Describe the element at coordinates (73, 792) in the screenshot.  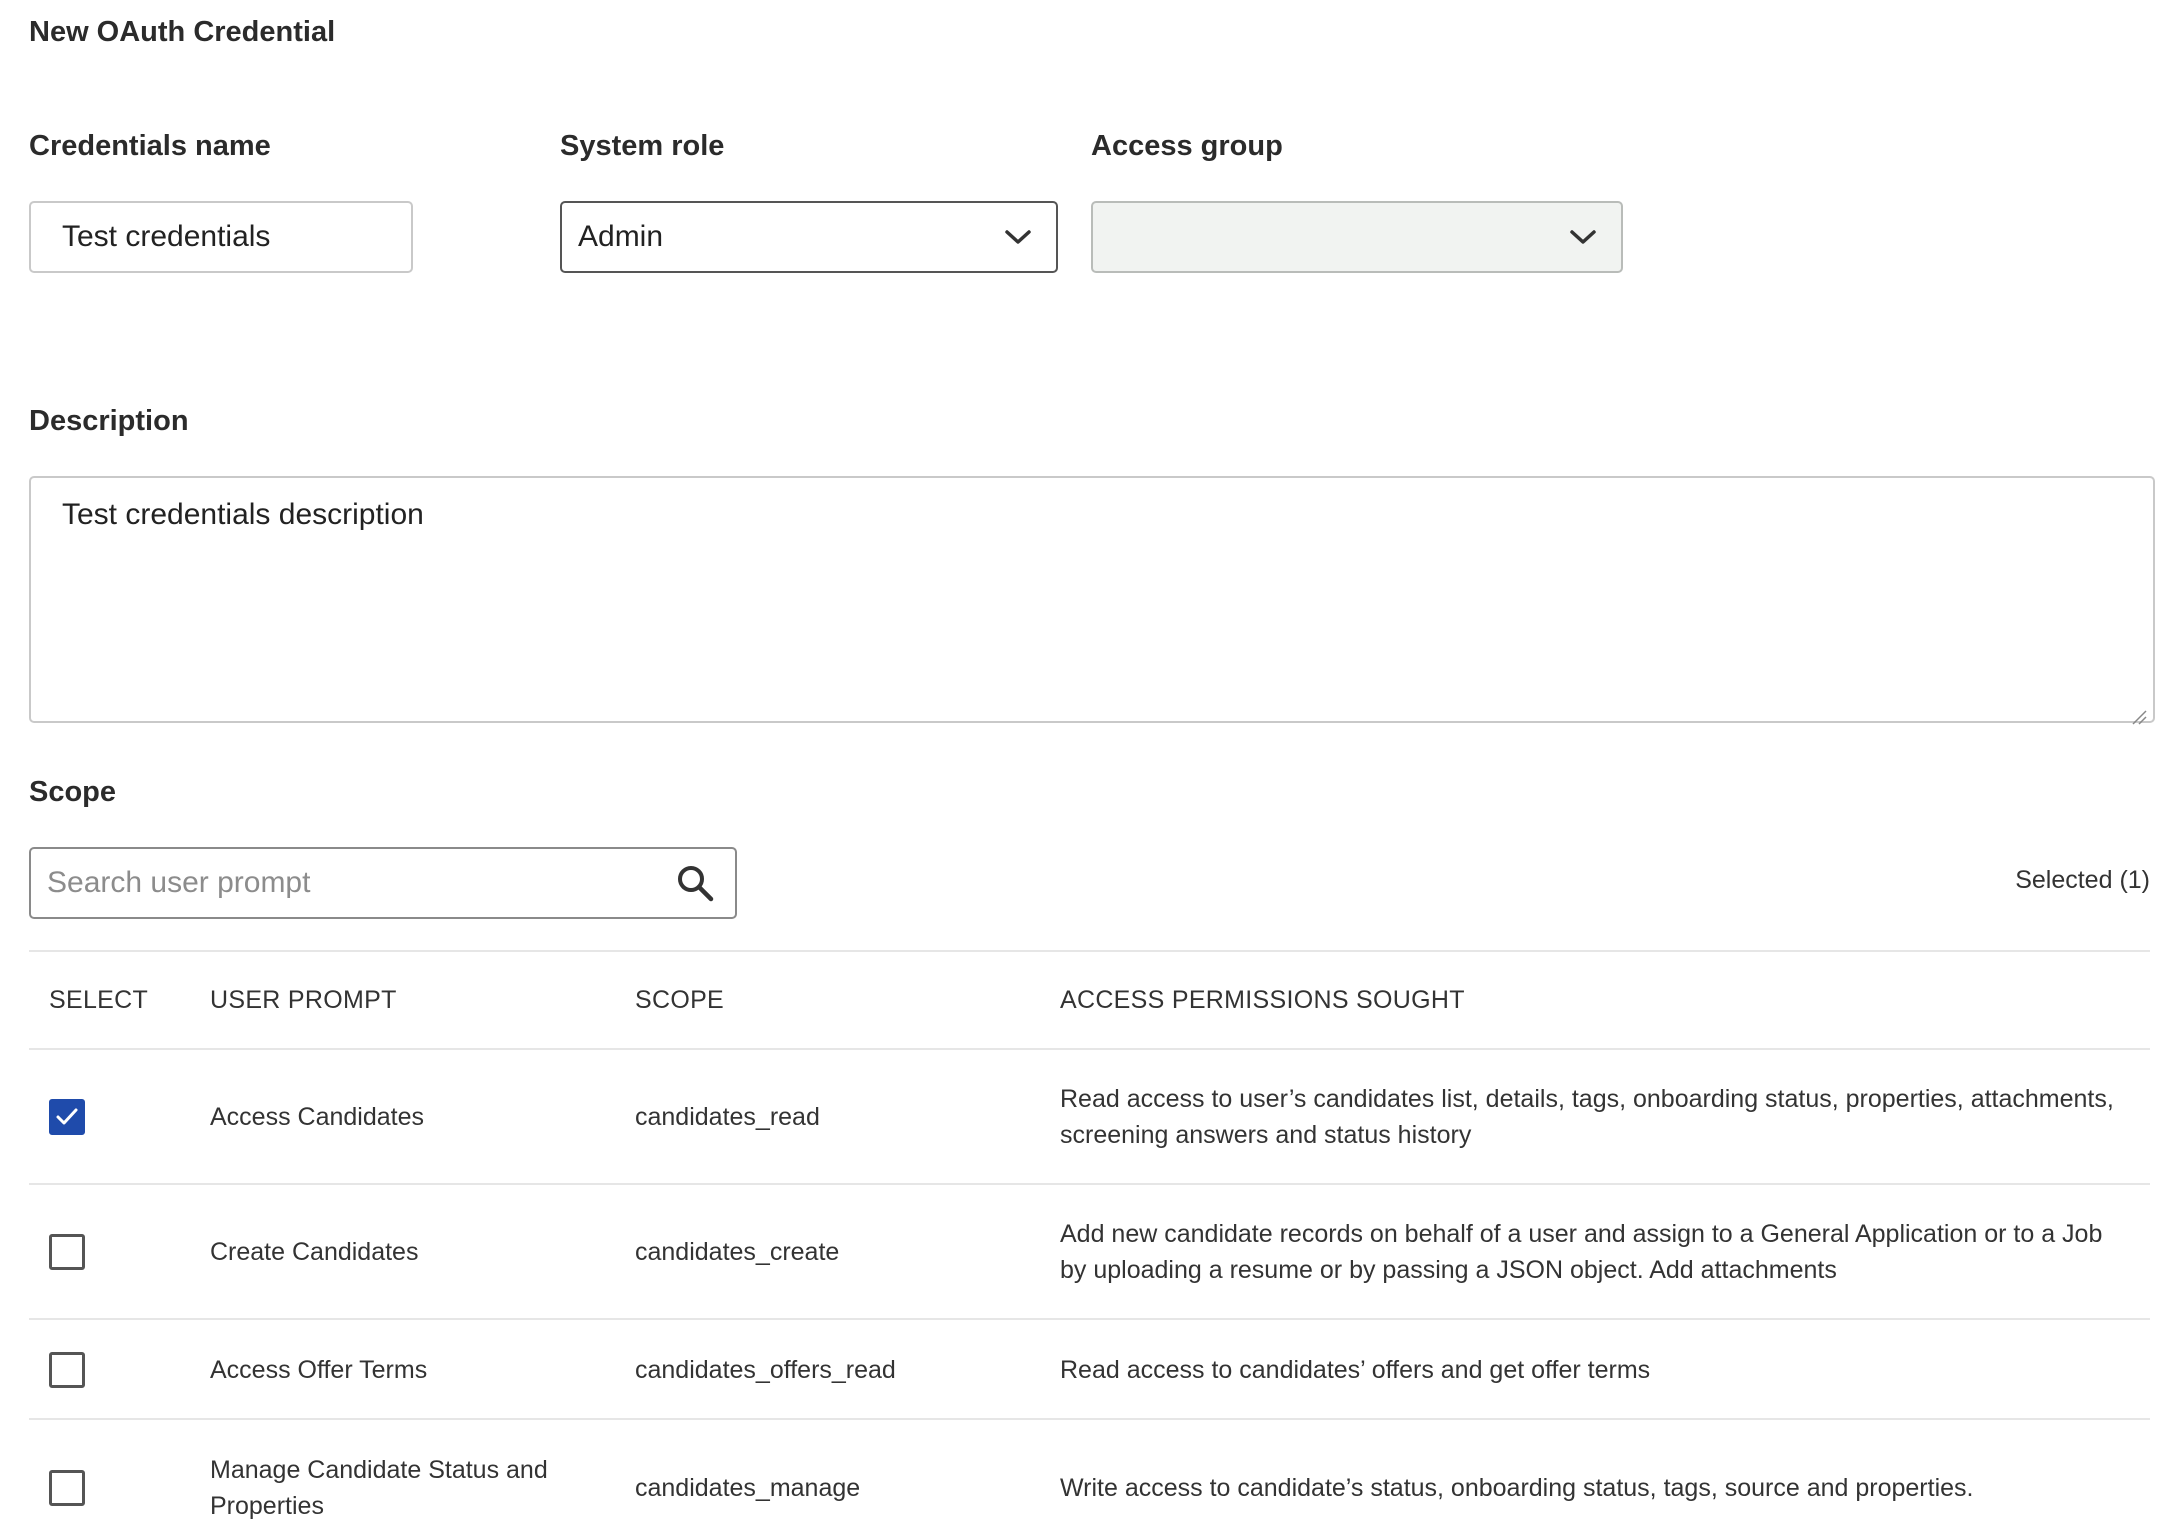
I see `scope-label: Scope` at that location.